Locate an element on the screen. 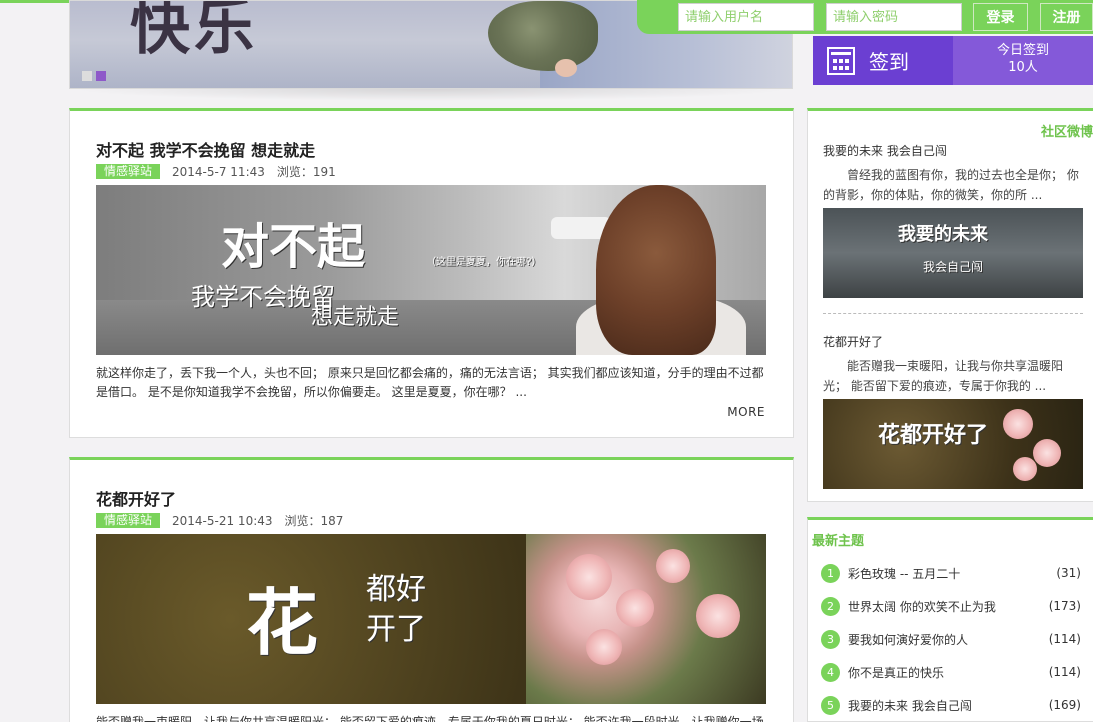 Image resolution: width=1093 pixels, height=722 pixels. password-input is located at coordinates (894, 17).